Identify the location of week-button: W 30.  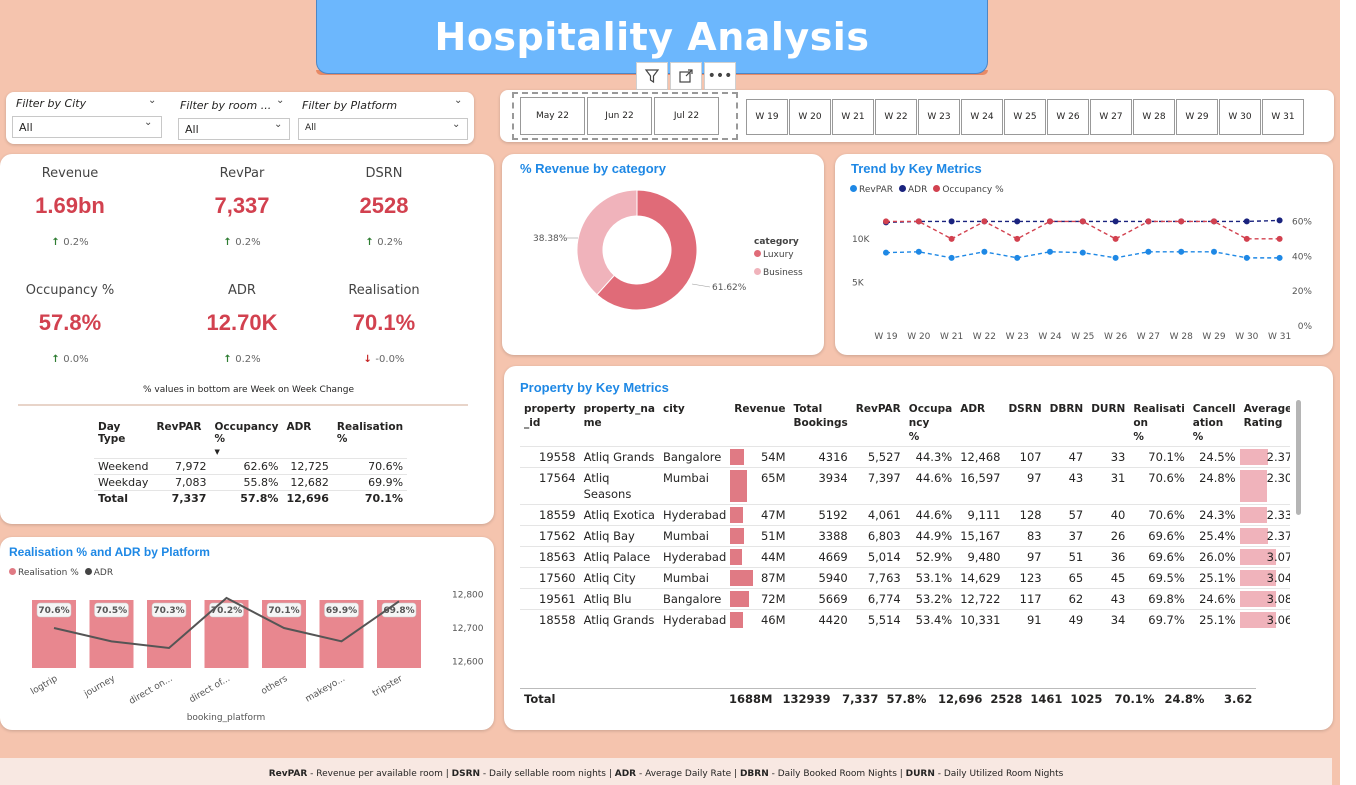
(1240, 117).